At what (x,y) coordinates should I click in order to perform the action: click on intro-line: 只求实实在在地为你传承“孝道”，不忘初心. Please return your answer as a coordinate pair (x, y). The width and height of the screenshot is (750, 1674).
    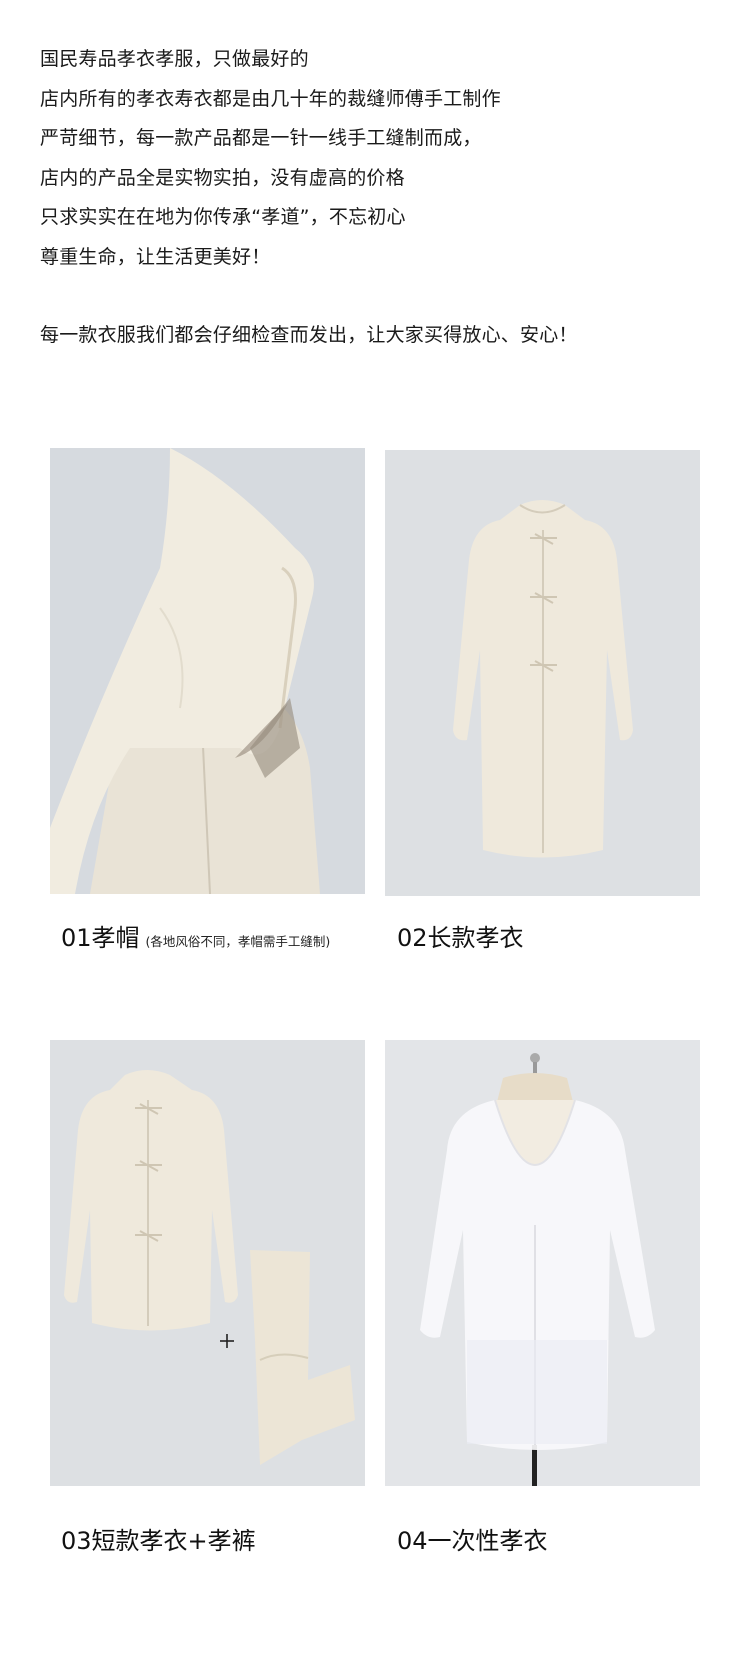
    Looking at the image, I should click on (223, 217).